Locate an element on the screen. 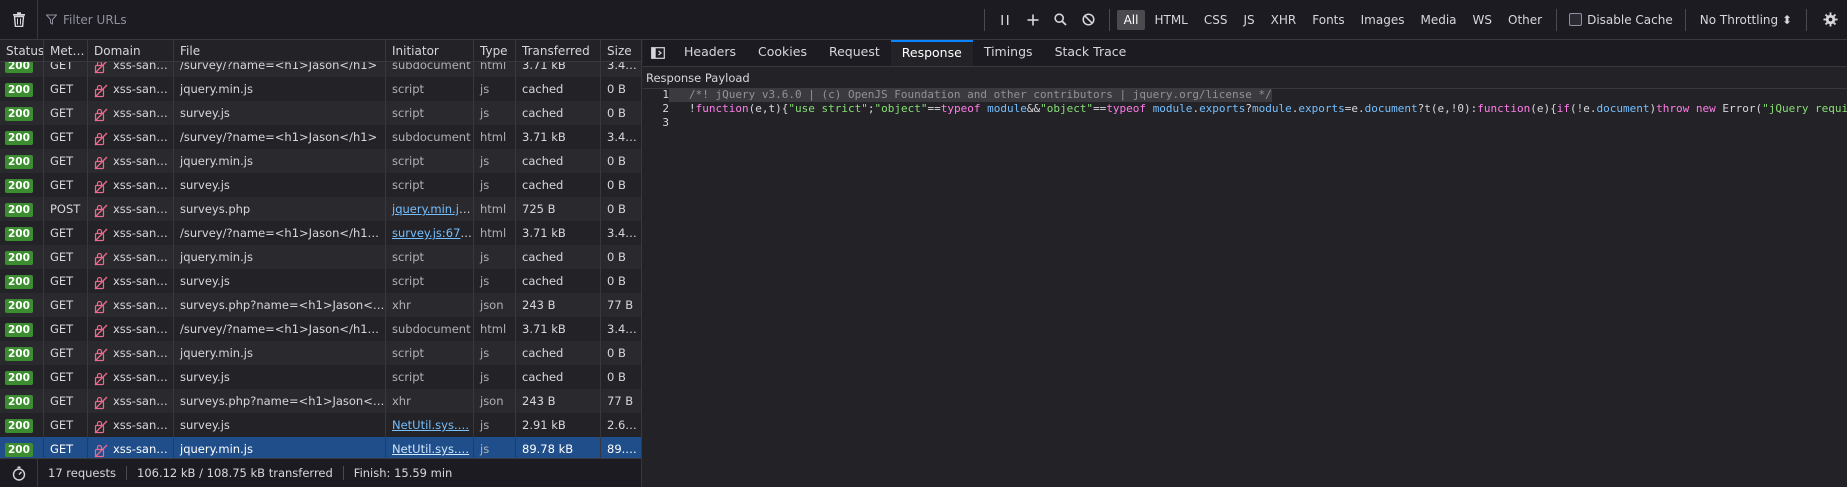  column-transferred: Transferred is located at coordinates (558, 51).